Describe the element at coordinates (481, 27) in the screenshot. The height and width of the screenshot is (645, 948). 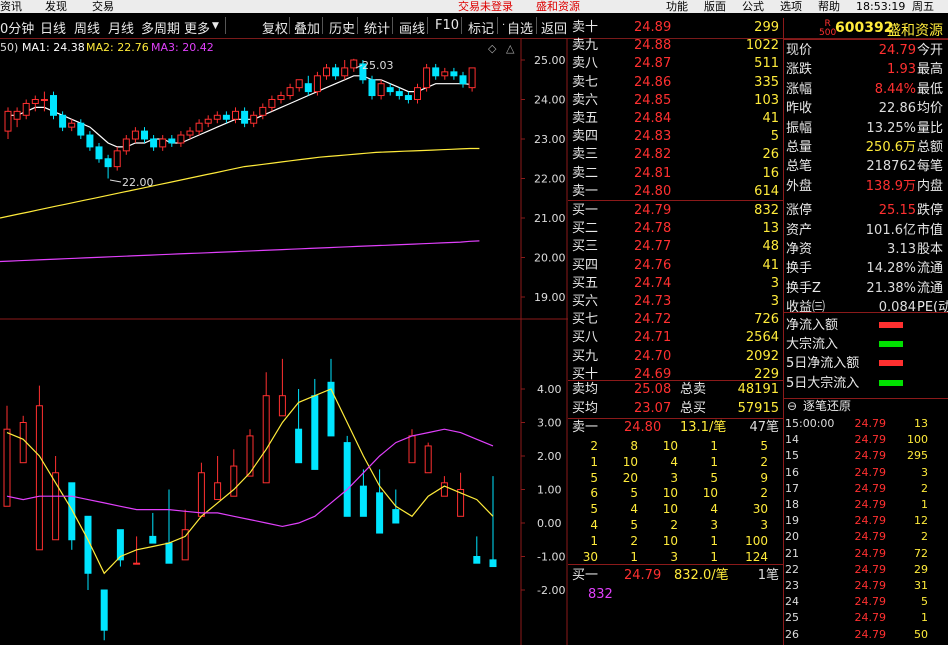
I see `tool-biaoji: 标记` at that location.